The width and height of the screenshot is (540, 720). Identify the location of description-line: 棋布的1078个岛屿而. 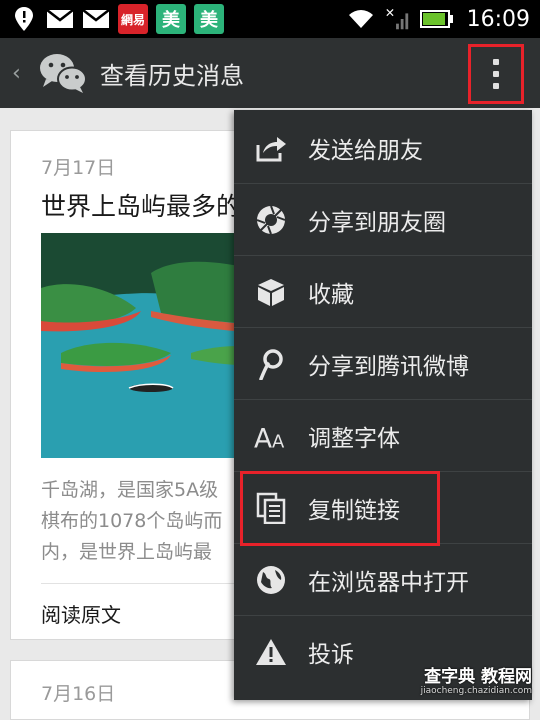
(132, 521).